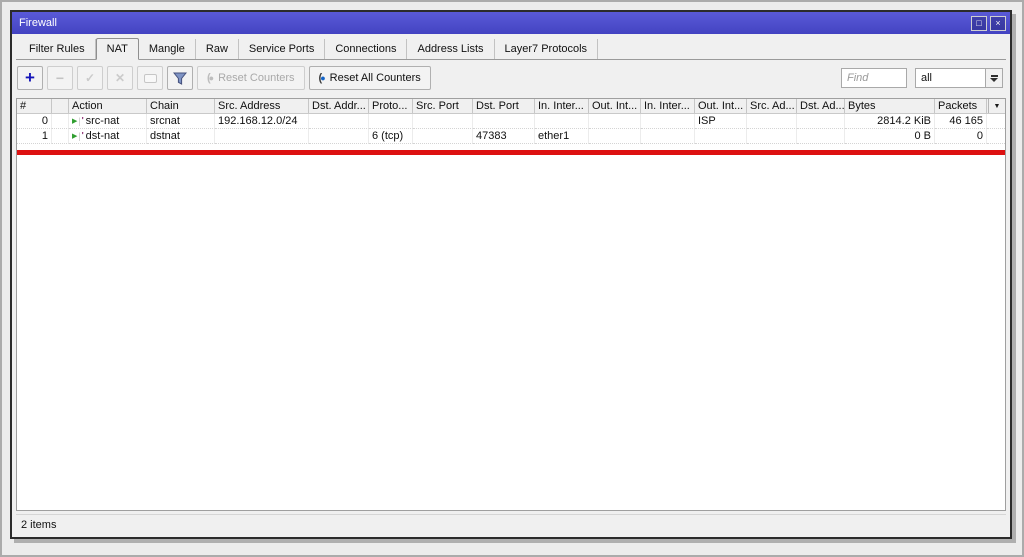 This screenshot has height=557, width=1024. I want to click on reset-all-counters-button: (● Reset All Counters, so click(369, 78).